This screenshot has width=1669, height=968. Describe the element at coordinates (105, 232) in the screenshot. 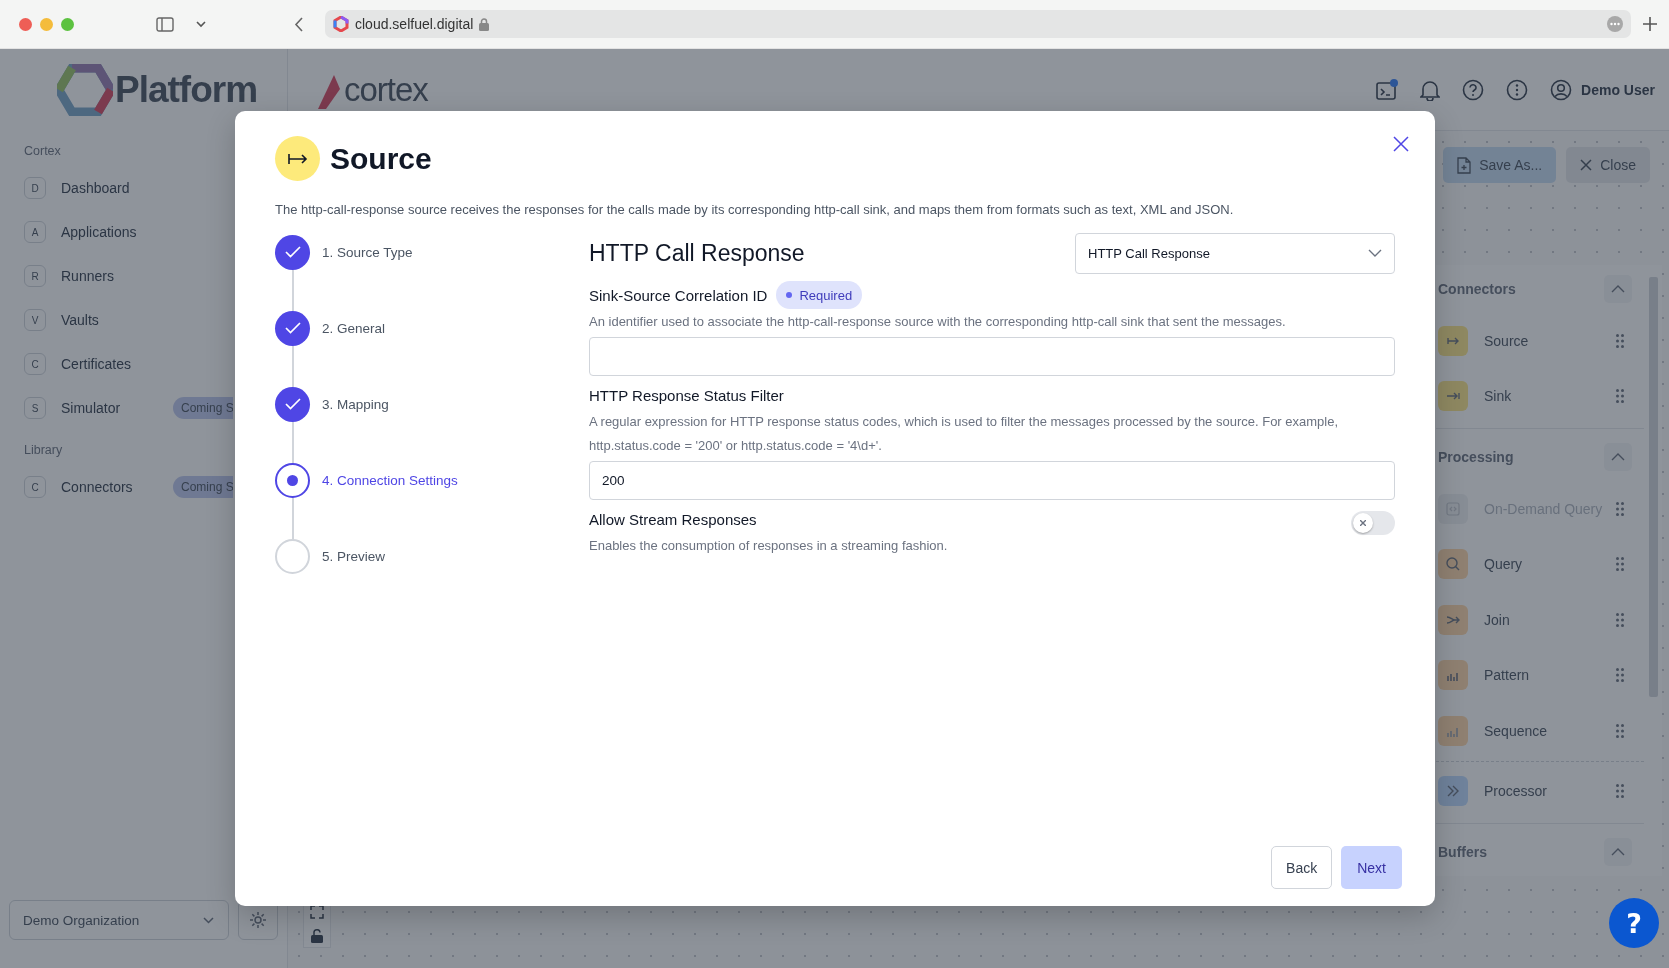

I see `sidebar-item: A Applications` at that location.